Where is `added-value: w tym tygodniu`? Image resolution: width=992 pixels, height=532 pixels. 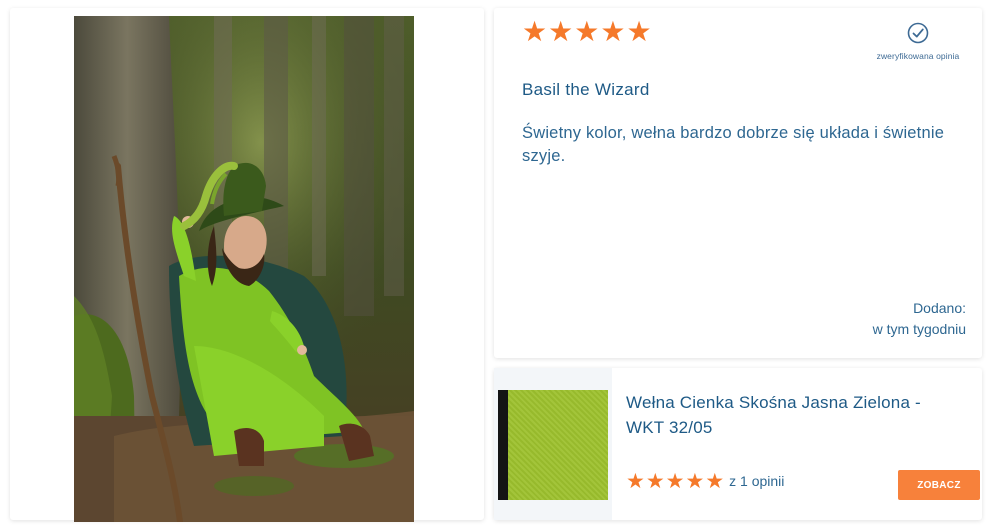
added-value: w tym tygodniu is located at coordinates (919, 329).